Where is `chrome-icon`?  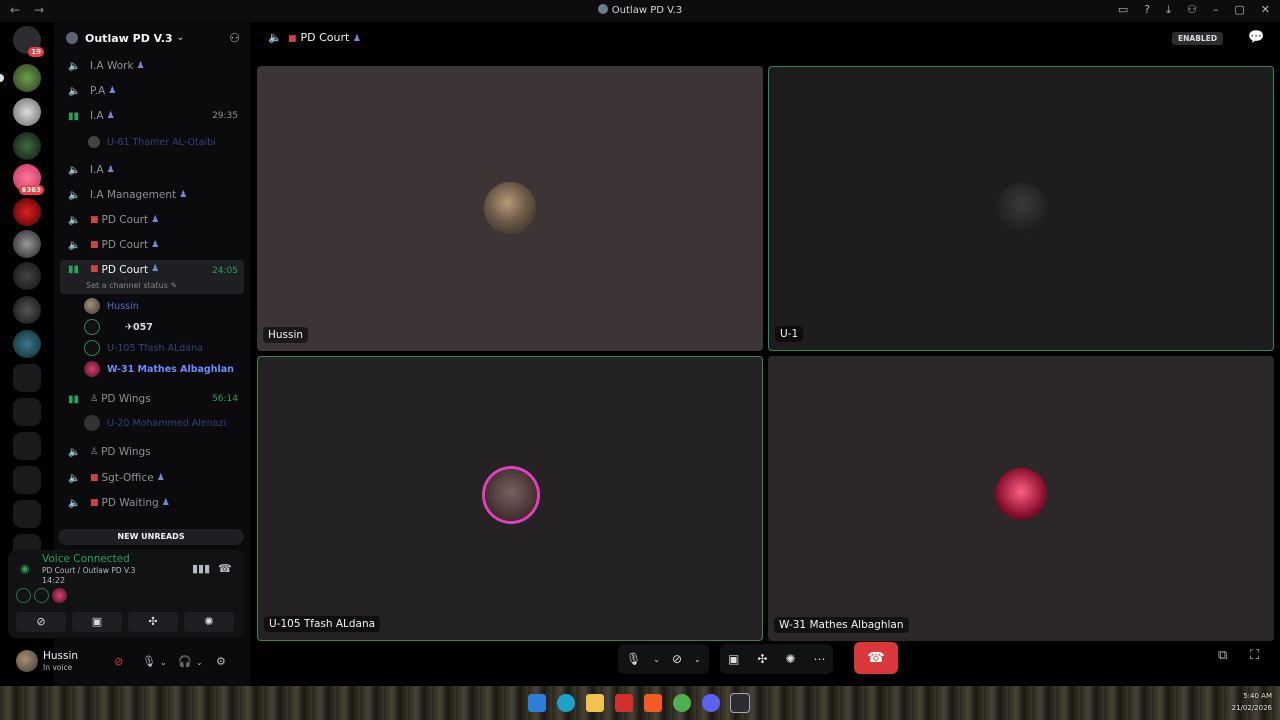 chrome-icon is located at coordinates (682, 703).